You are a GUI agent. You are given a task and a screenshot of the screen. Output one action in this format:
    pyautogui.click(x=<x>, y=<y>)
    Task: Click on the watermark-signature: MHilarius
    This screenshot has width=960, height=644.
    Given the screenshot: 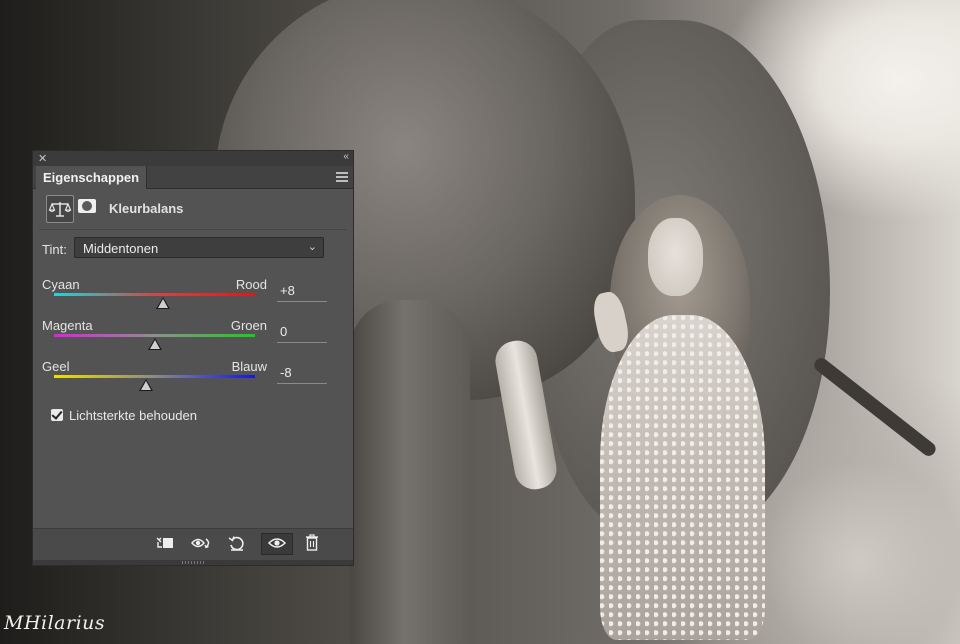 What is the action you would take?
    pyautogui.click(x=55, y=623)
    